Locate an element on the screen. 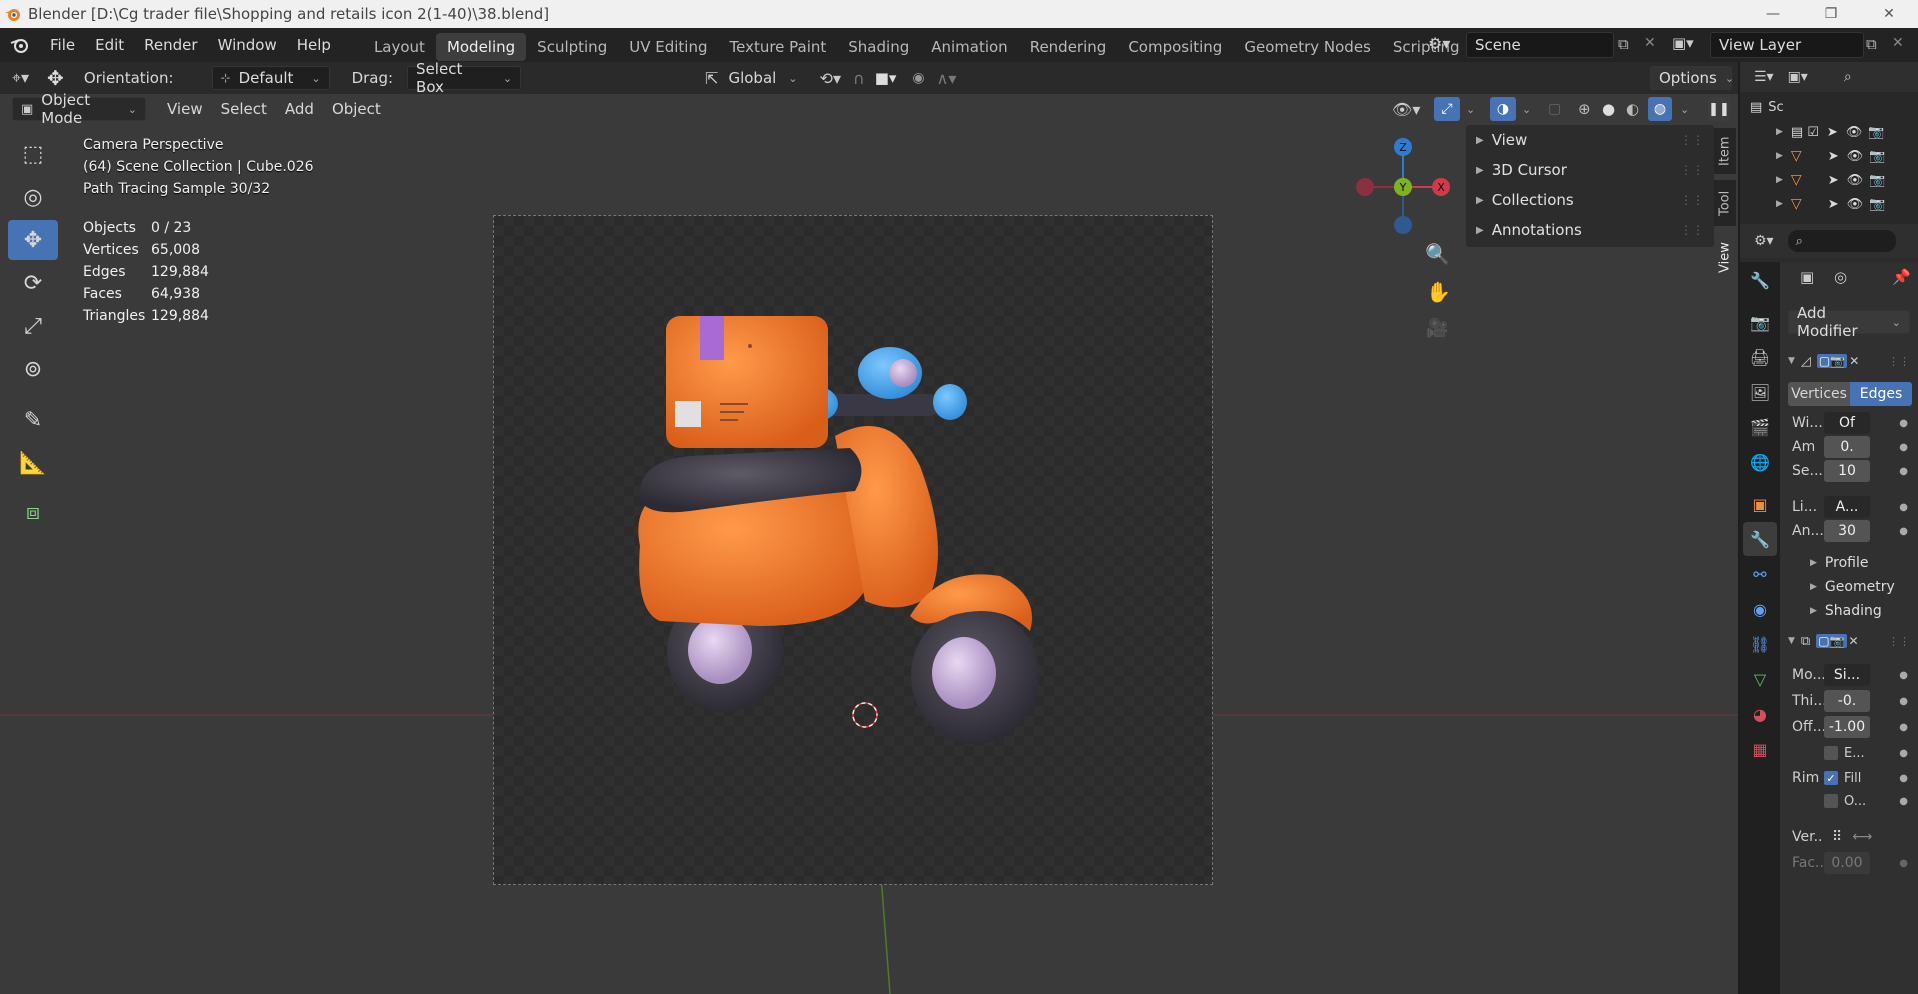 This screenshot has height=994, width=1918. measure-tool: 📐 is located at coordinates (33, 463).